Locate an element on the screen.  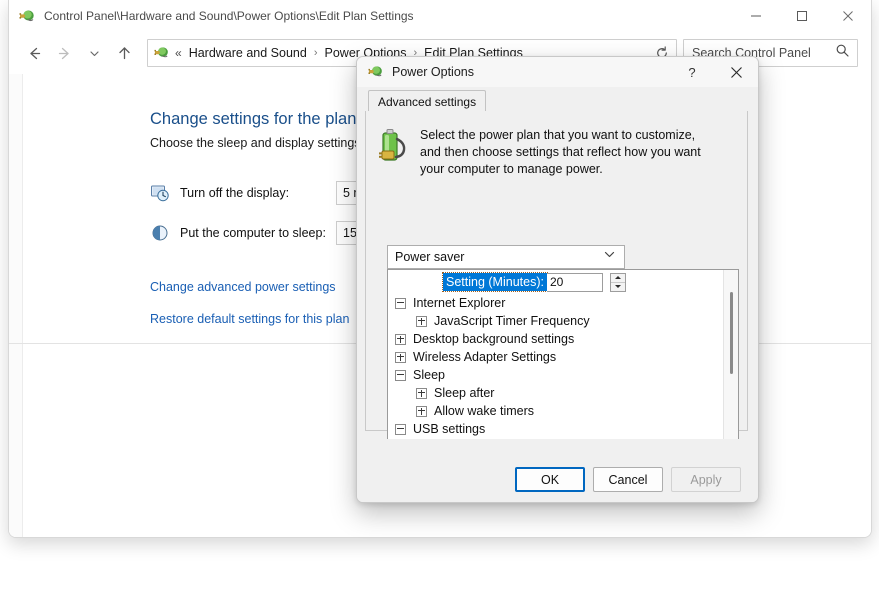
tree-item-label: Sleep after is located at coordinates (464, 392).